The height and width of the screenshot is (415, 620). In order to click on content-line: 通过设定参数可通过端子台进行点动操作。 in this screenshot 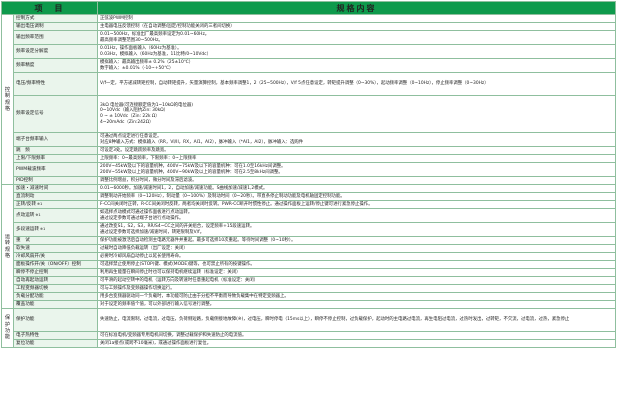, I will do `click(142, 218)`.